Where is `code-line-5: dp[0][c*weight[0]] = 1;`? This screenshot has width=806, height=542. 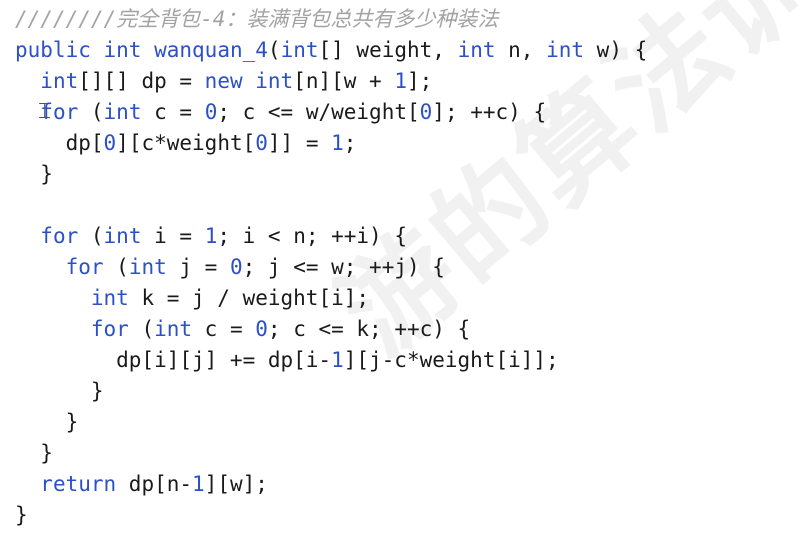 code-line-5: dp[0][c*weight[0]] = 1; is located at coordinates (331, 143).